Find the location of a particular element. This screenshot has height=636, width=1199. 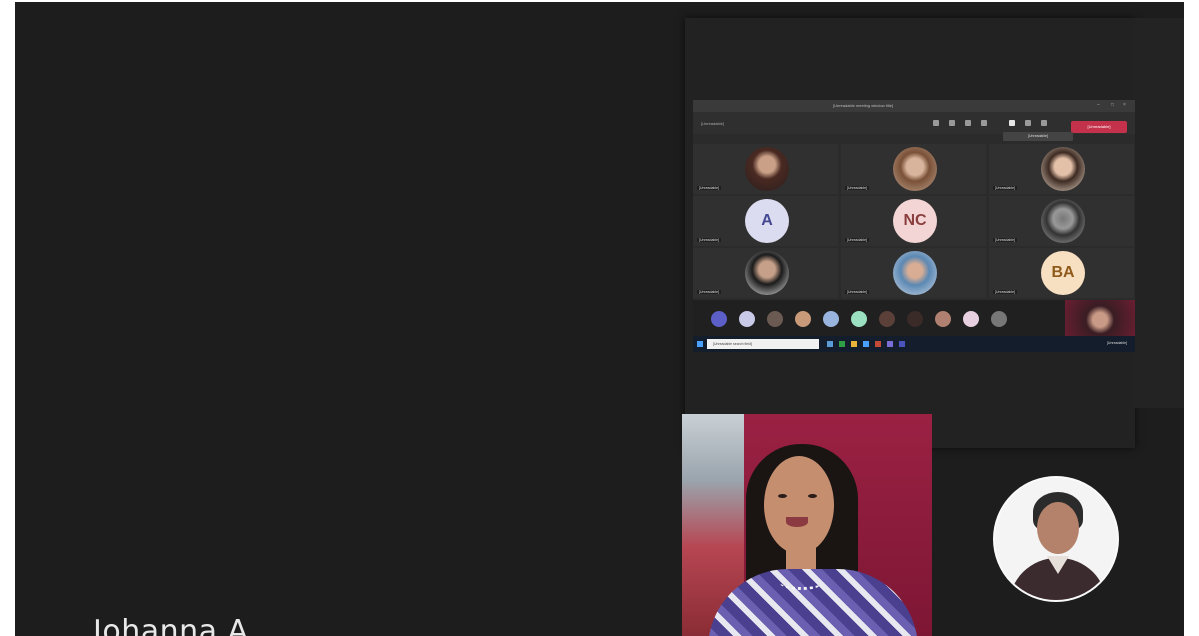

chat-icon is located at coordinates (952, 123).